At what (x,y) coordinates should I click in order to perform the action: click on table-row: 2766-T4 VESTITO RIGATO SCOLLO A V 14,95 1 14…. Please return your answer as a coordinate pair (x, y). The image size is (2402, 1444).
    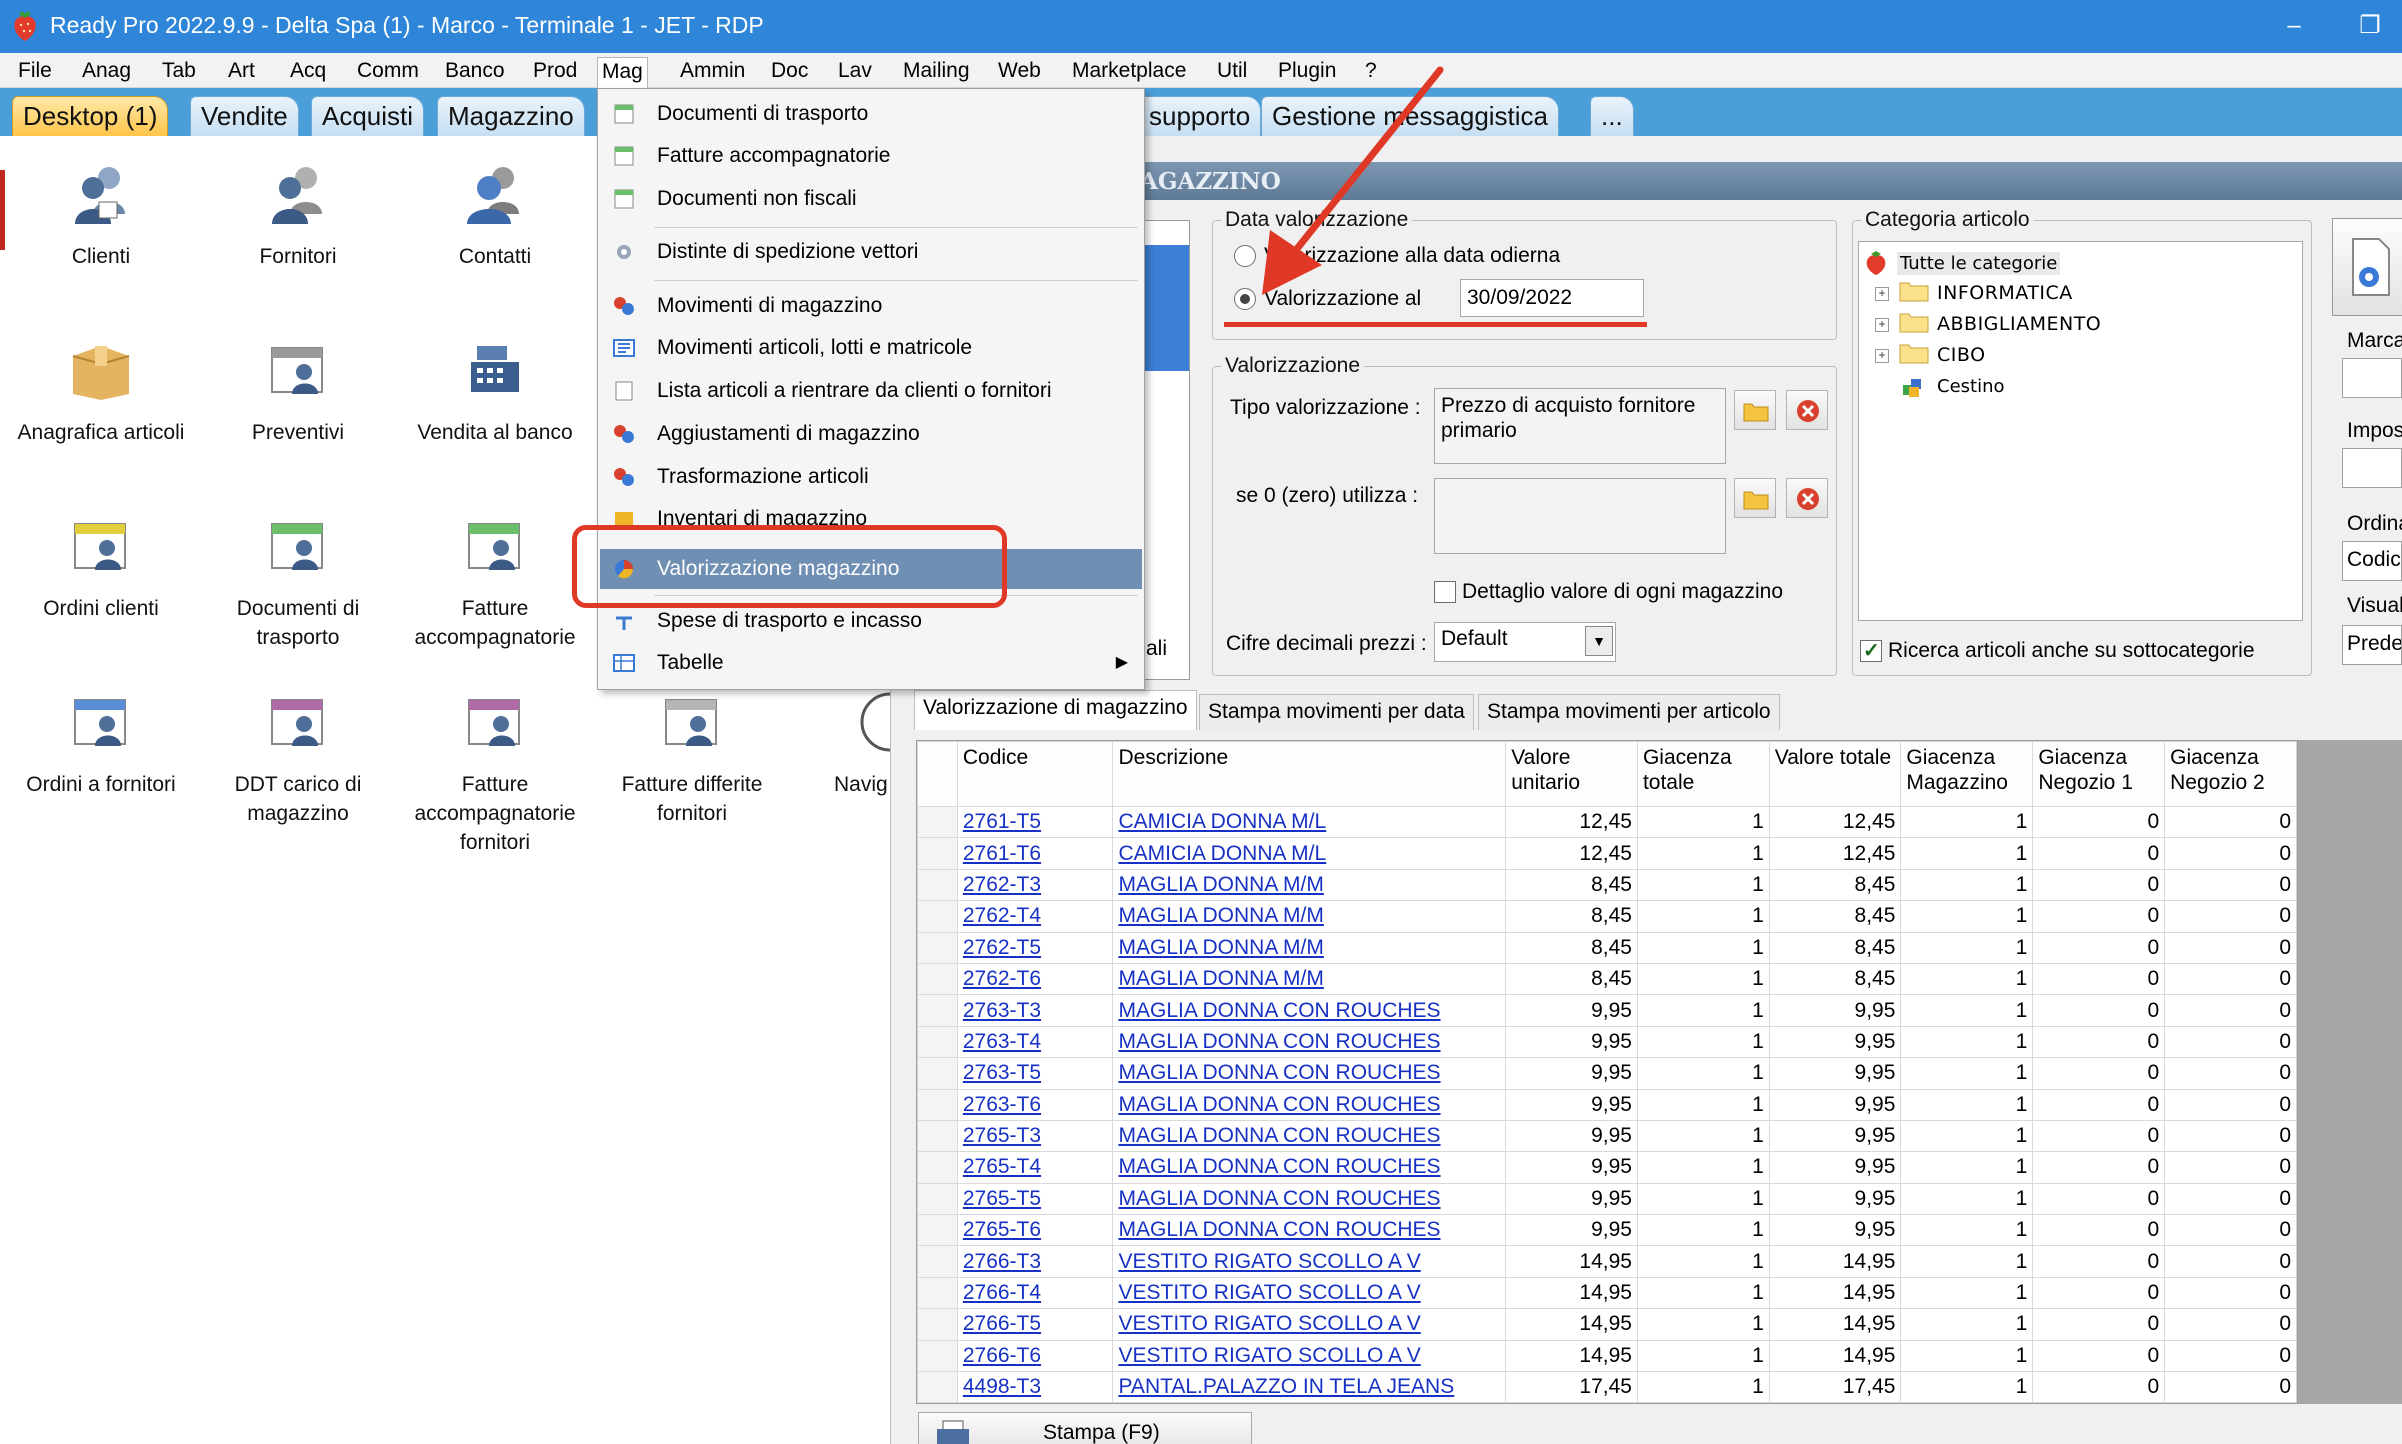
    Looking at the image, I should click on (1607, 1293).